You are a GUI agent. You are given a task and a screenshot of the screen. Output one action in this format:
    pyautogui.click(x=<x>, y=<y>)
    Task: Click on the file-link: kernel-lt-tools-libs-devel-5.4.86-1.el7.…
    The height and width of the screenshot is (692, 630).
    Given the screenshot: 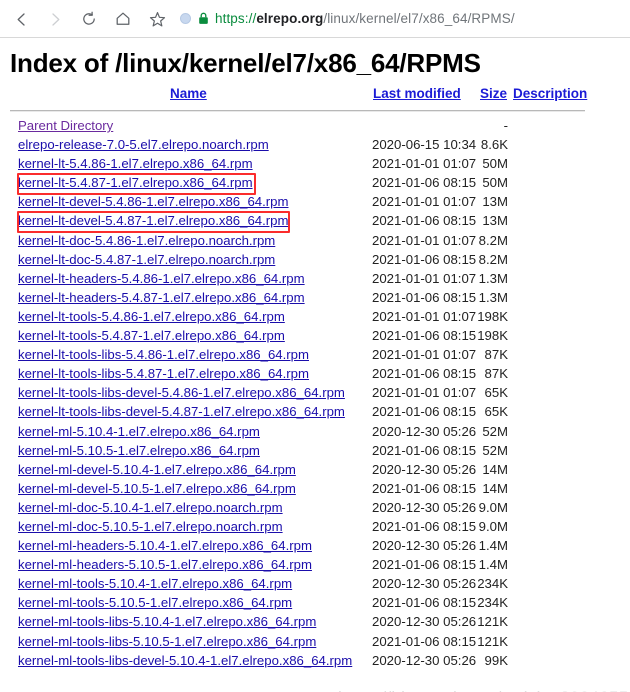 What is the action you would take?
    pyautogui.click(x=181, y=392)
    